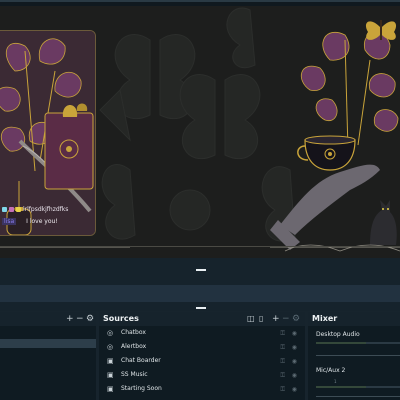  What do you see at coordinates (204, 361) in the screenshot?
I see `source-item-chat-boarder: ▣ Chat Boarder ⚿ ◉` at bounding box center [204, 361].